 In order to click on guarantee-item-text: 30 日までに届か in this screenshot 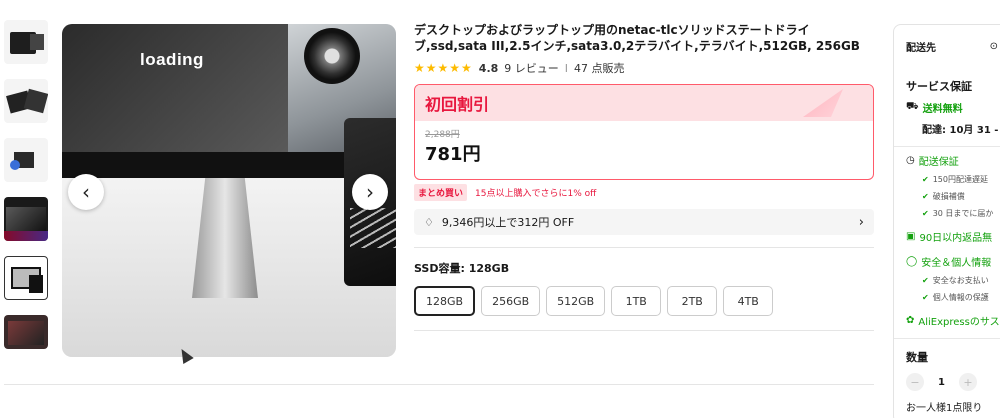, I will do `click(963, 213)`.